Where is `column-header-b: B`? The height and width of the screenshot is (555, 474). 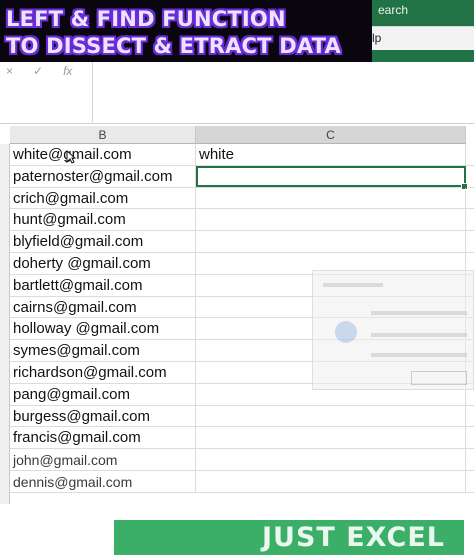 column-header-b: B is located at coordinates (103, 135).